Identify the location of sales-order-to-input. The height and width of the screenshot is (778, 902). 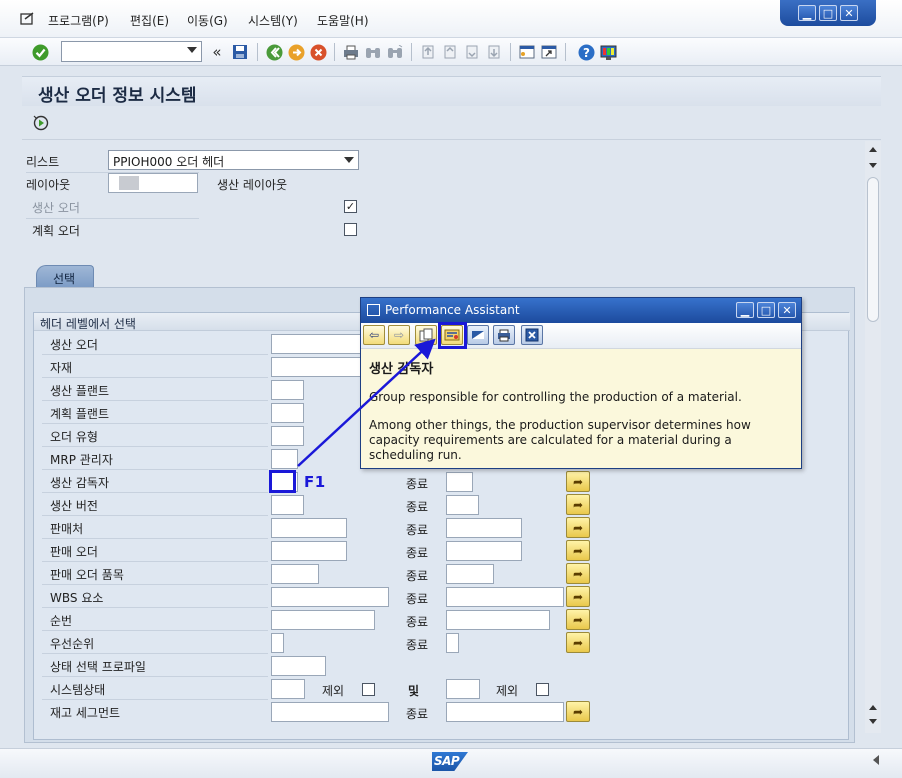
(484, 551).